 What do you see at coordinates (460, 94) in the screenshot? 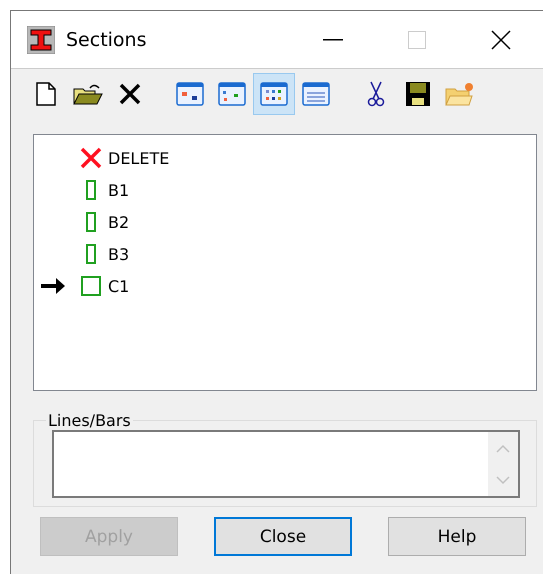
I see `folder-star-icon` at bounding box center [460, 94].